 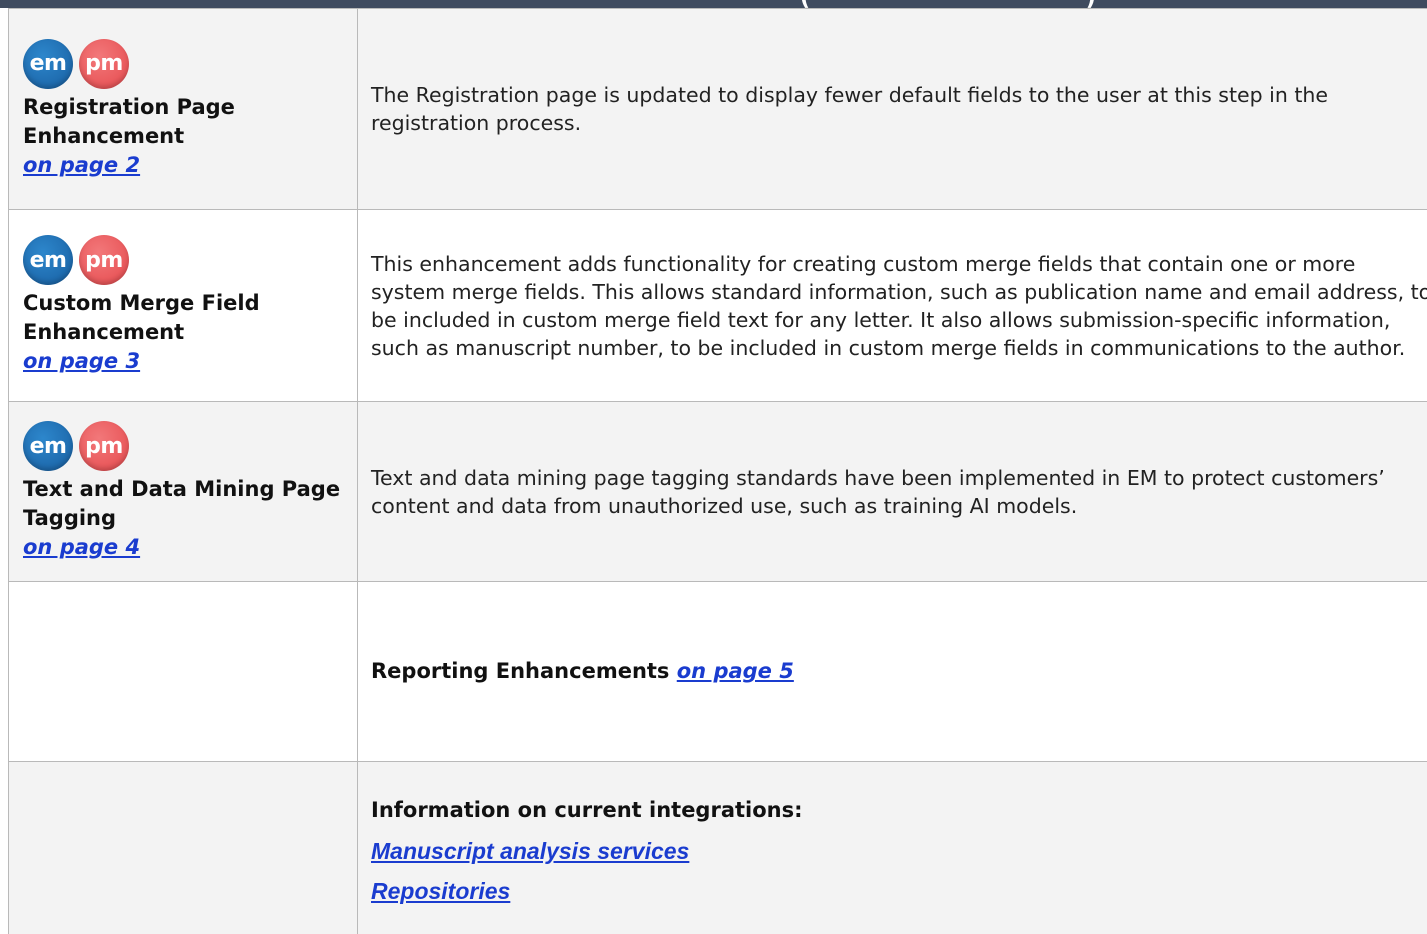 I want to click on repositories-link: Repositories, so click(x=899, y=891).